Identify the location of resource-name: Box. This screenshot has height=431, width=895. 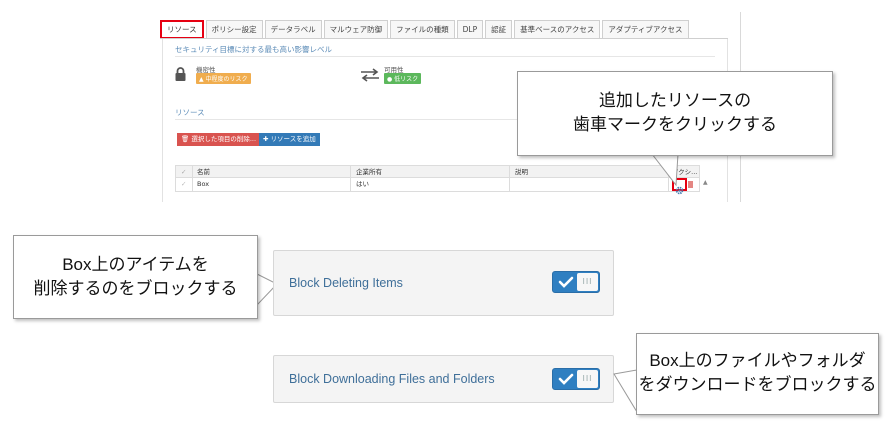
(203, 184).